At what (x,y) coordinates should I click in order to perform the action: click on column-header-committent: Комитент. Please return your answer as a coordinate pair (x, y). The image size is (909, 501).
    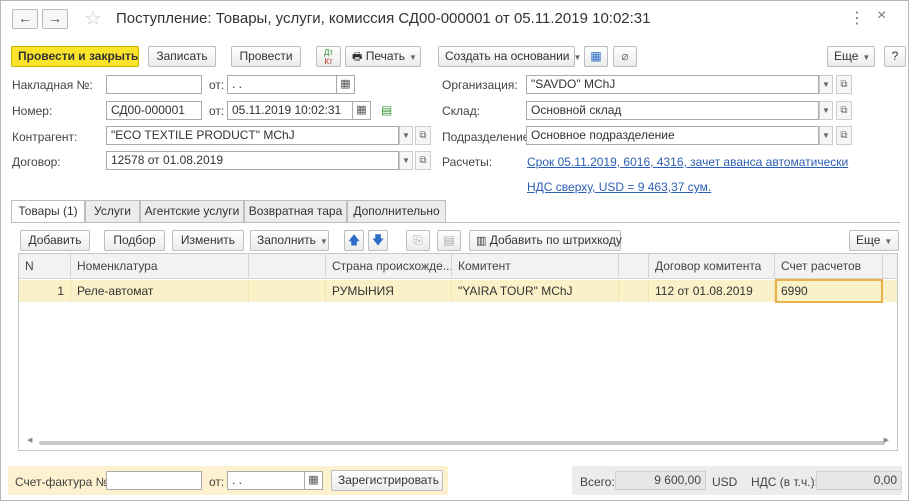
    Looking at the image, I should click on (535, 266).